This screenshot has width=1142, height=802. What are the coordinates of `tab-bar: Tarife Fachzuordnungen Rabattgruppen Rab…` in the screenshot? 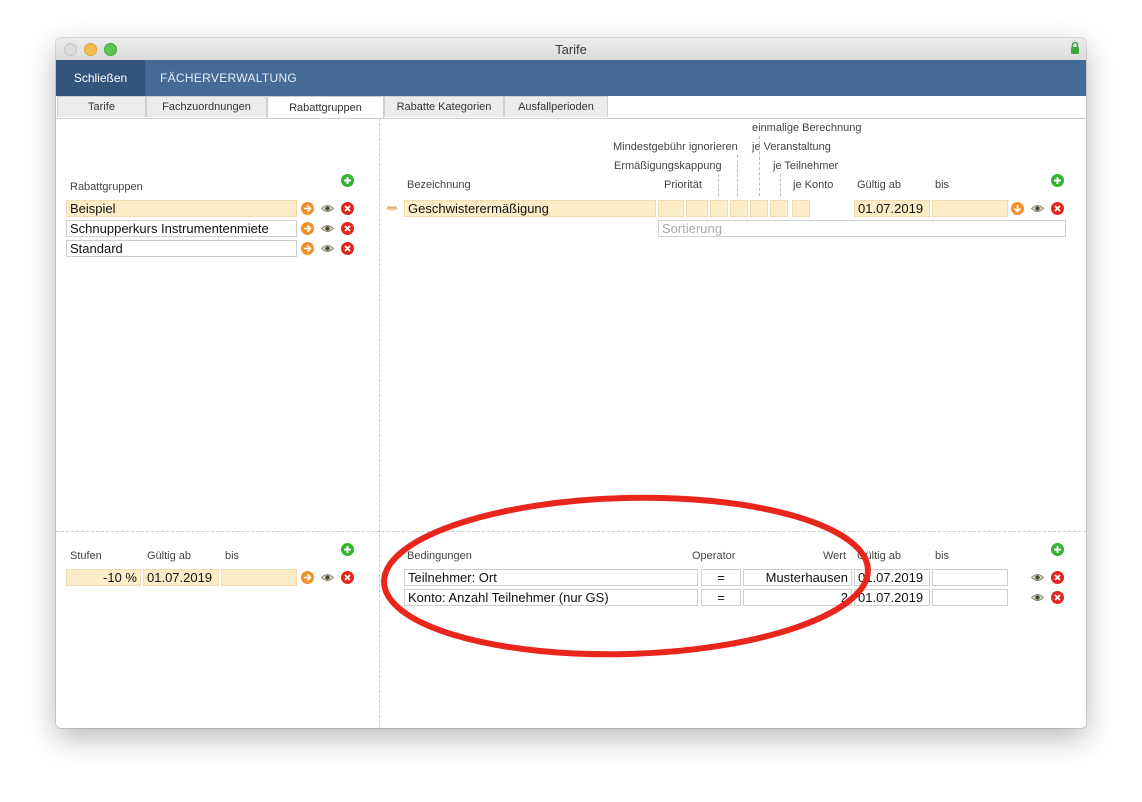 It's located at (571, 107).